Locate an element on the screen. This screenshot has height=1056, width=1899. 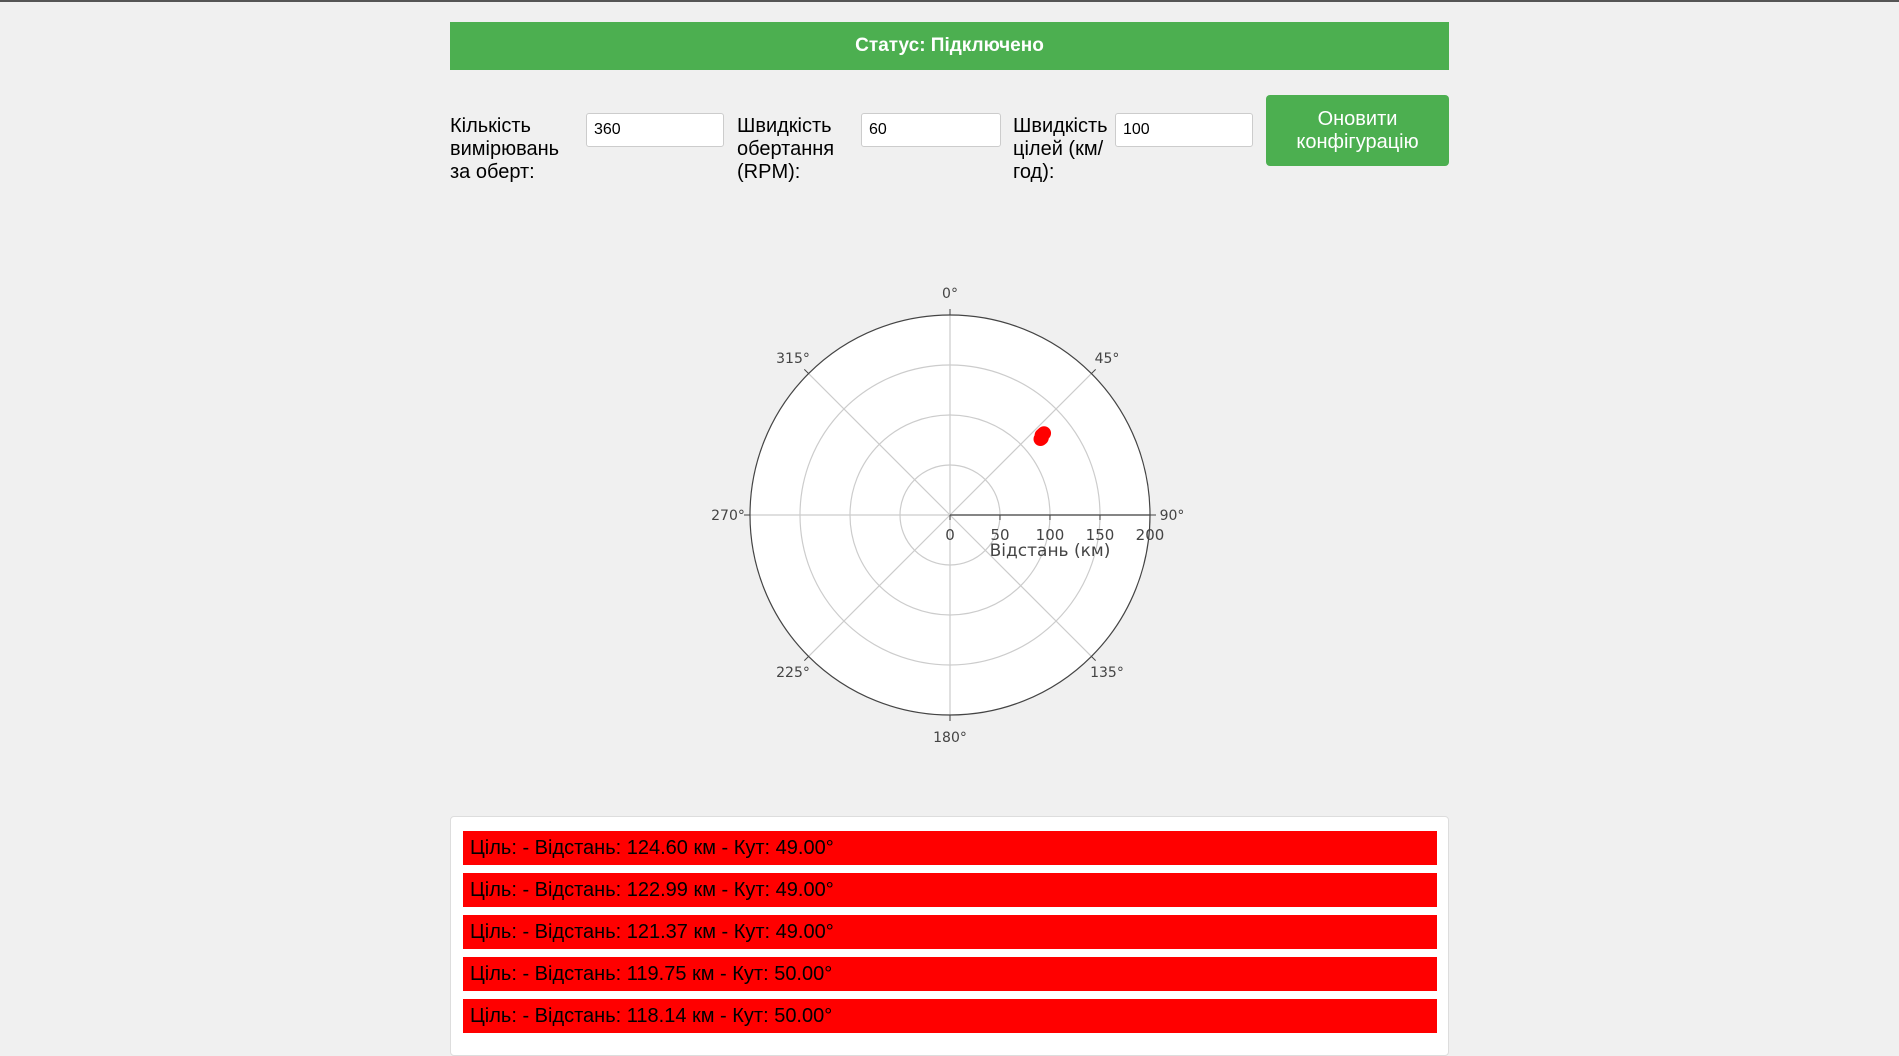
angular-tick-label: 135° is located at coordinates (1107, 673).